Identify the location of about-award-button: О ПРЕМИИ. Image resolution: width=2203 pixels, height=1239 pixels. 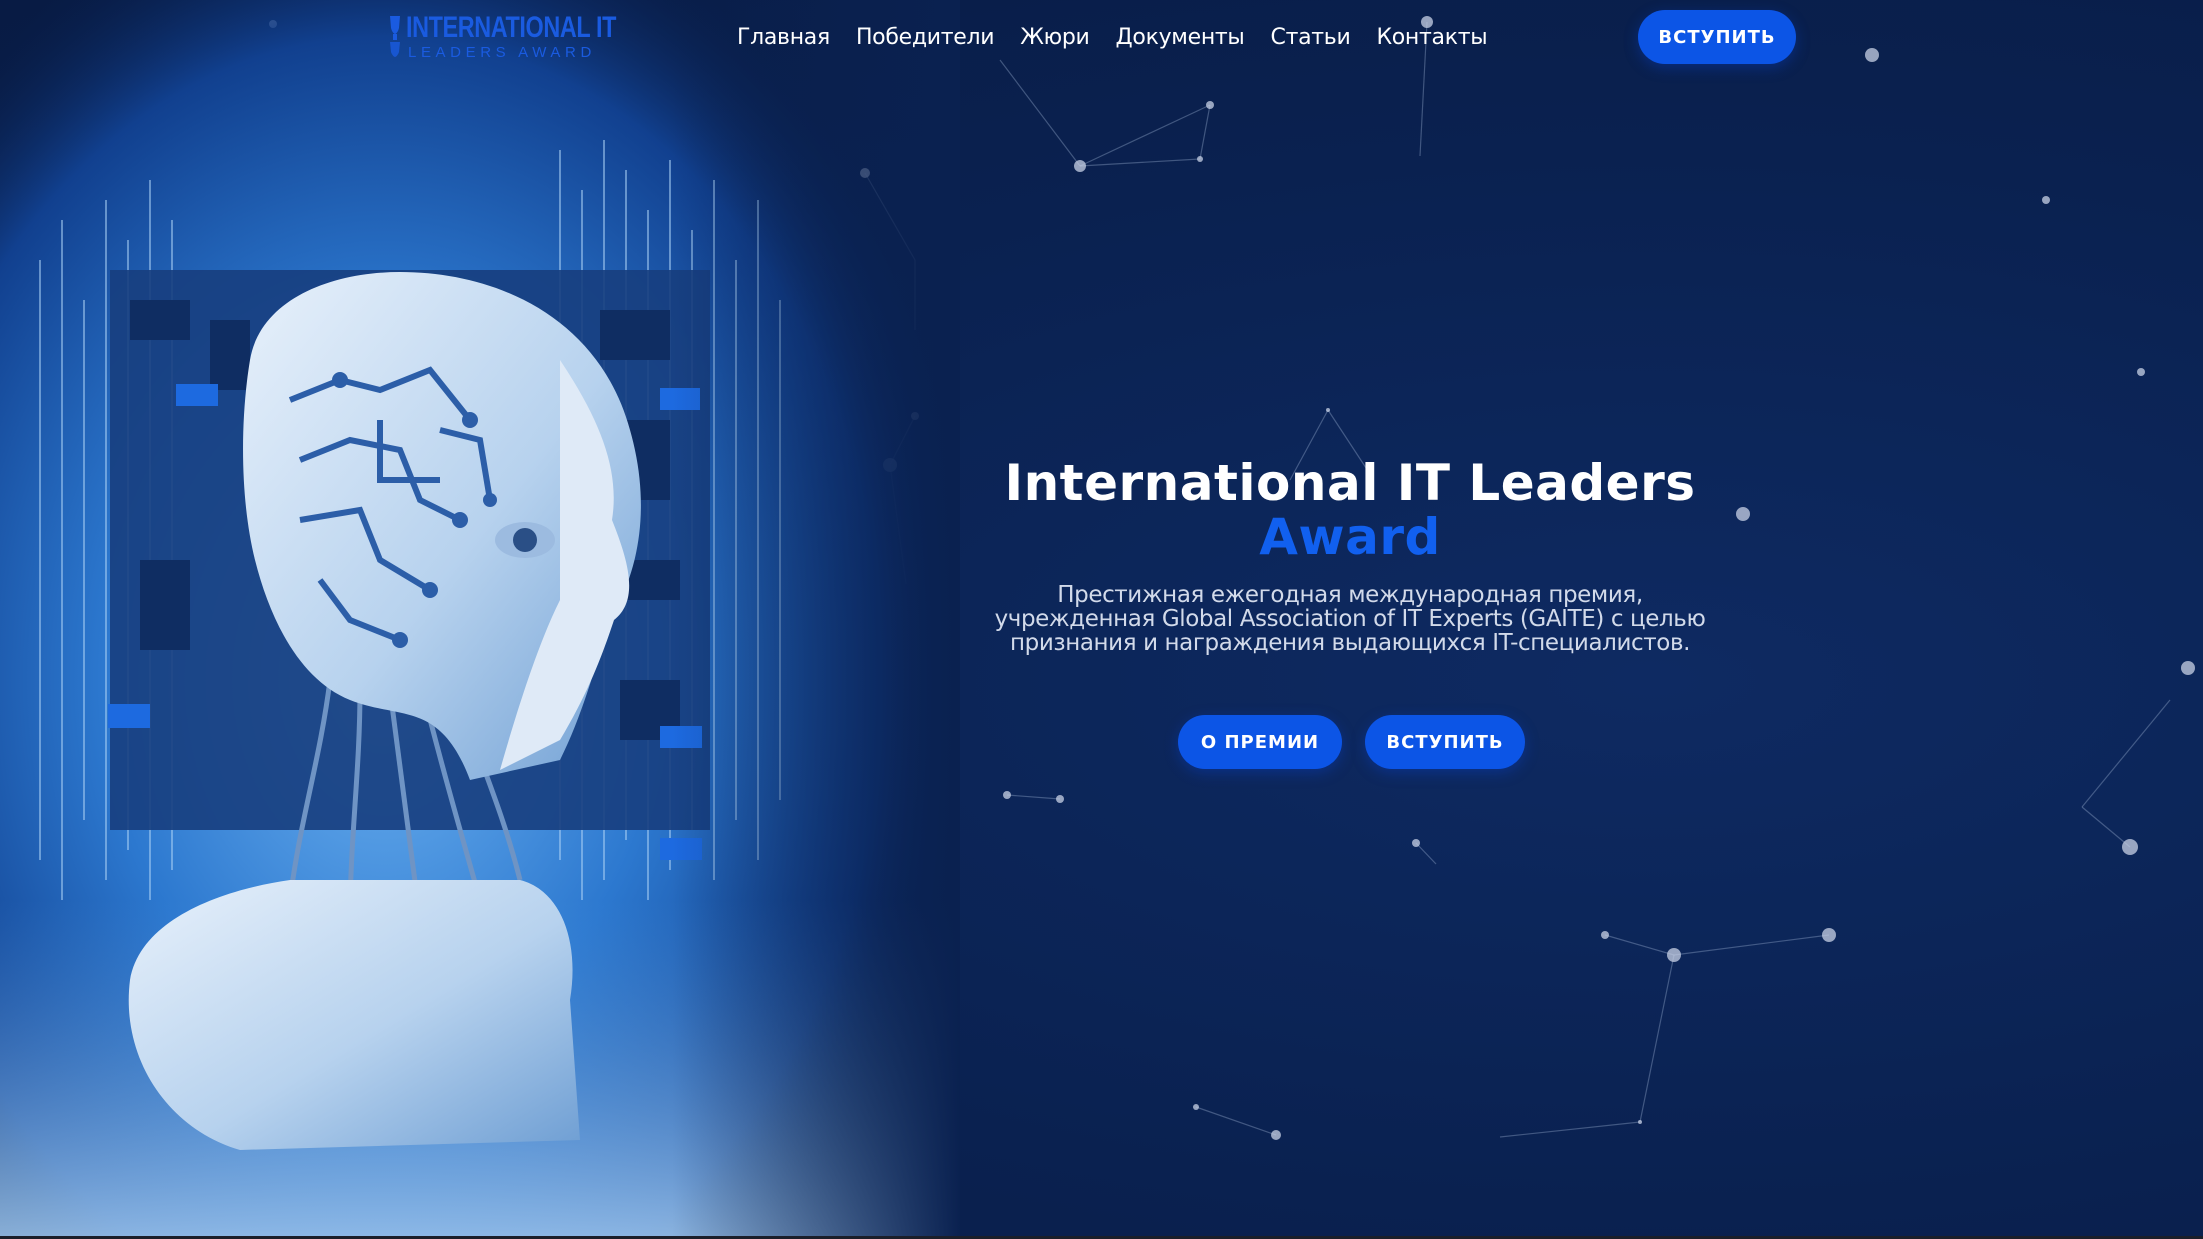
(1260, 742).